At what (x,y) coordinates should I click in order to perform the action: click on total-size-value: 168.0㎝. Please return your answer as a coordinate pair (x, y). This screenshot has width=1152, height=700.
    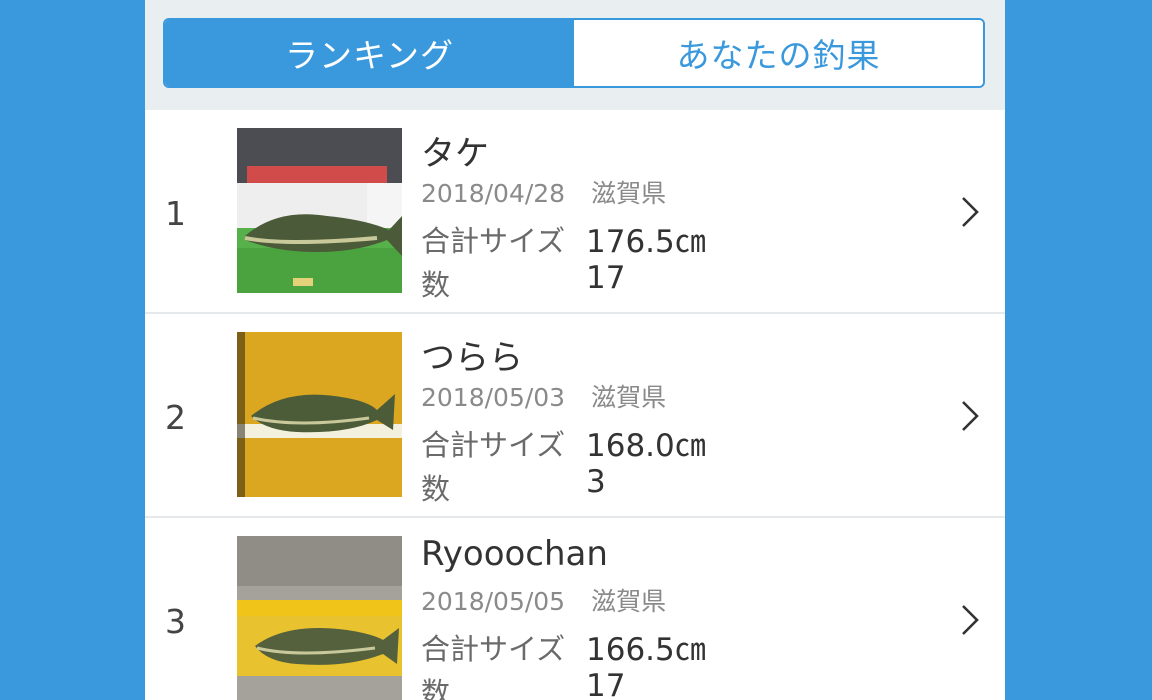
    Looking at the image, I should click on (646, 446).